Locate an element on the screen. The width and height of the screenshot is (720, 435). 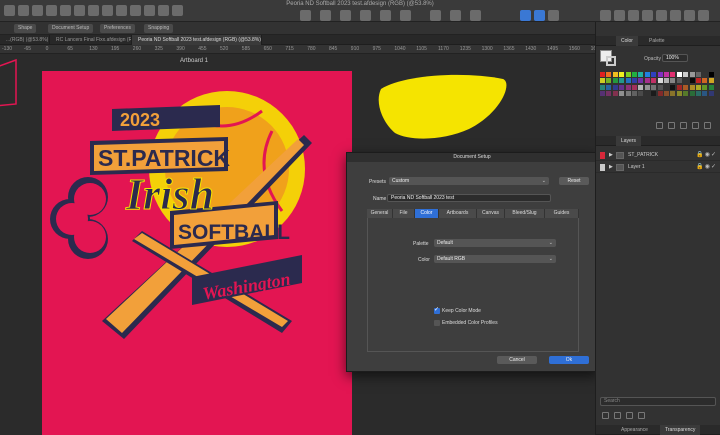
stroke-swatch is located at coordinates (611, 61).